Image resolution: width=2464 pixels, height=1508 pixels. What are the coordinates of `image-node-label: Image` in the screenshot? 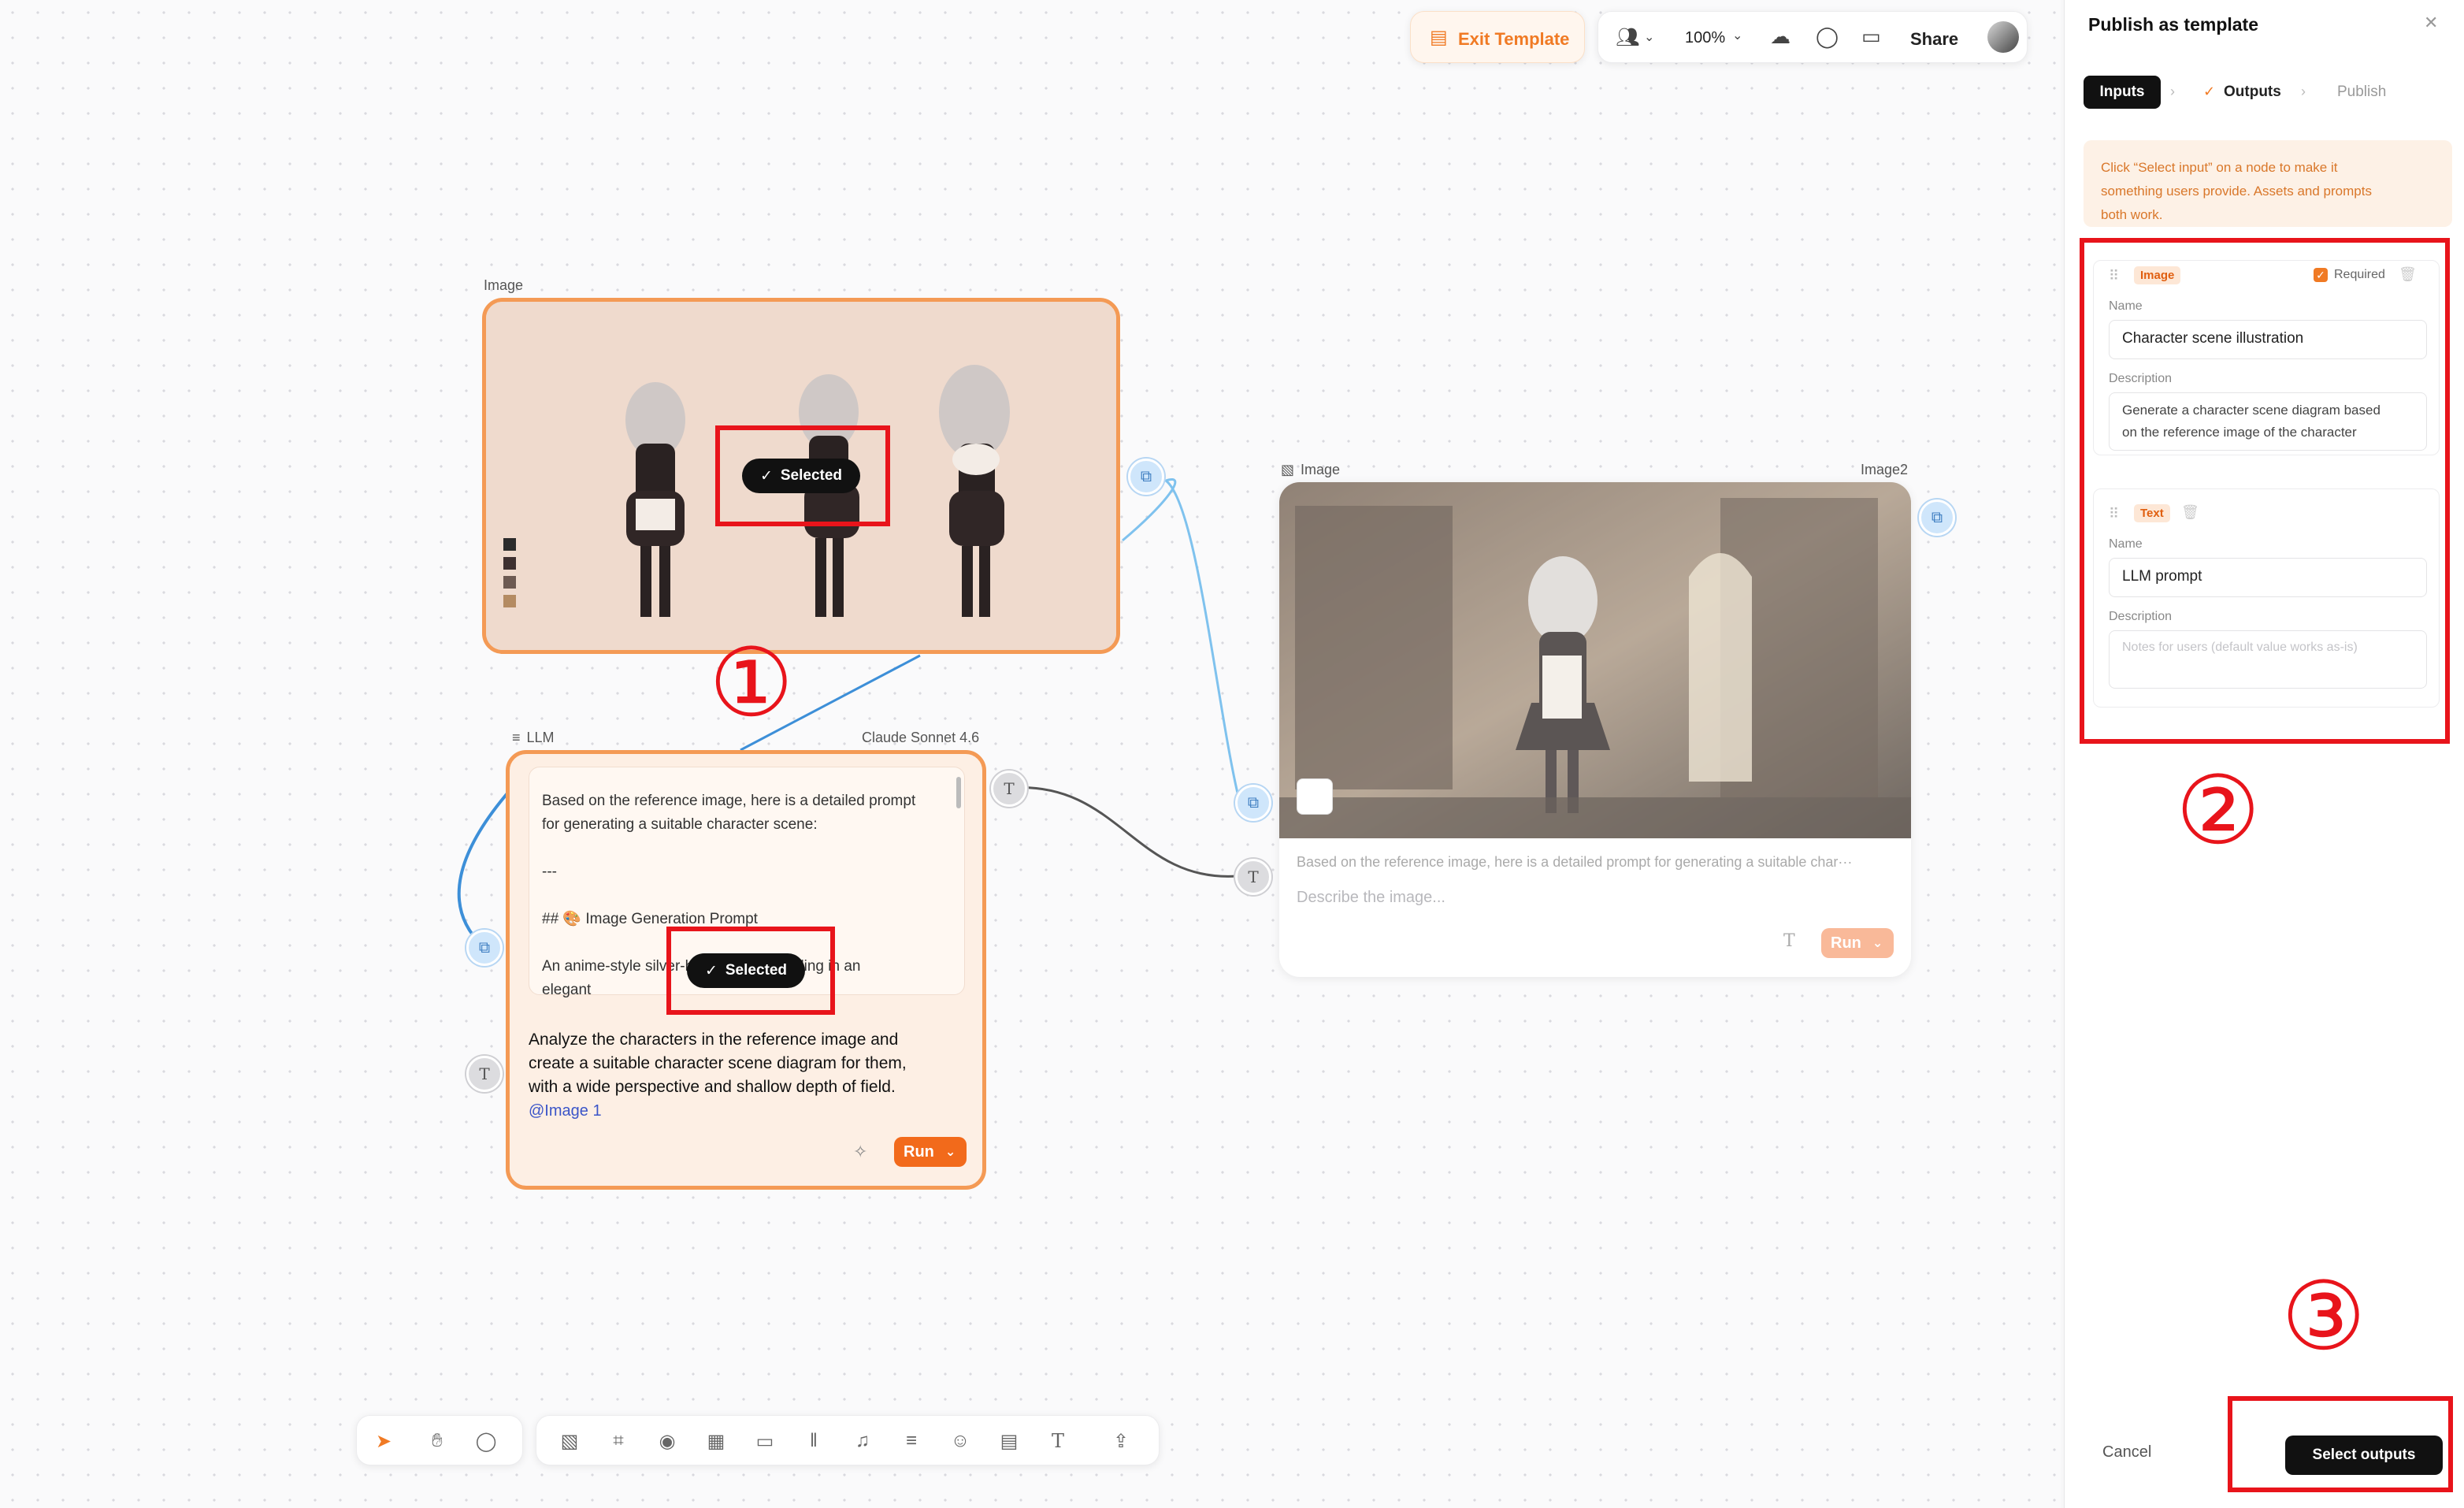 It's located at (504, 285).